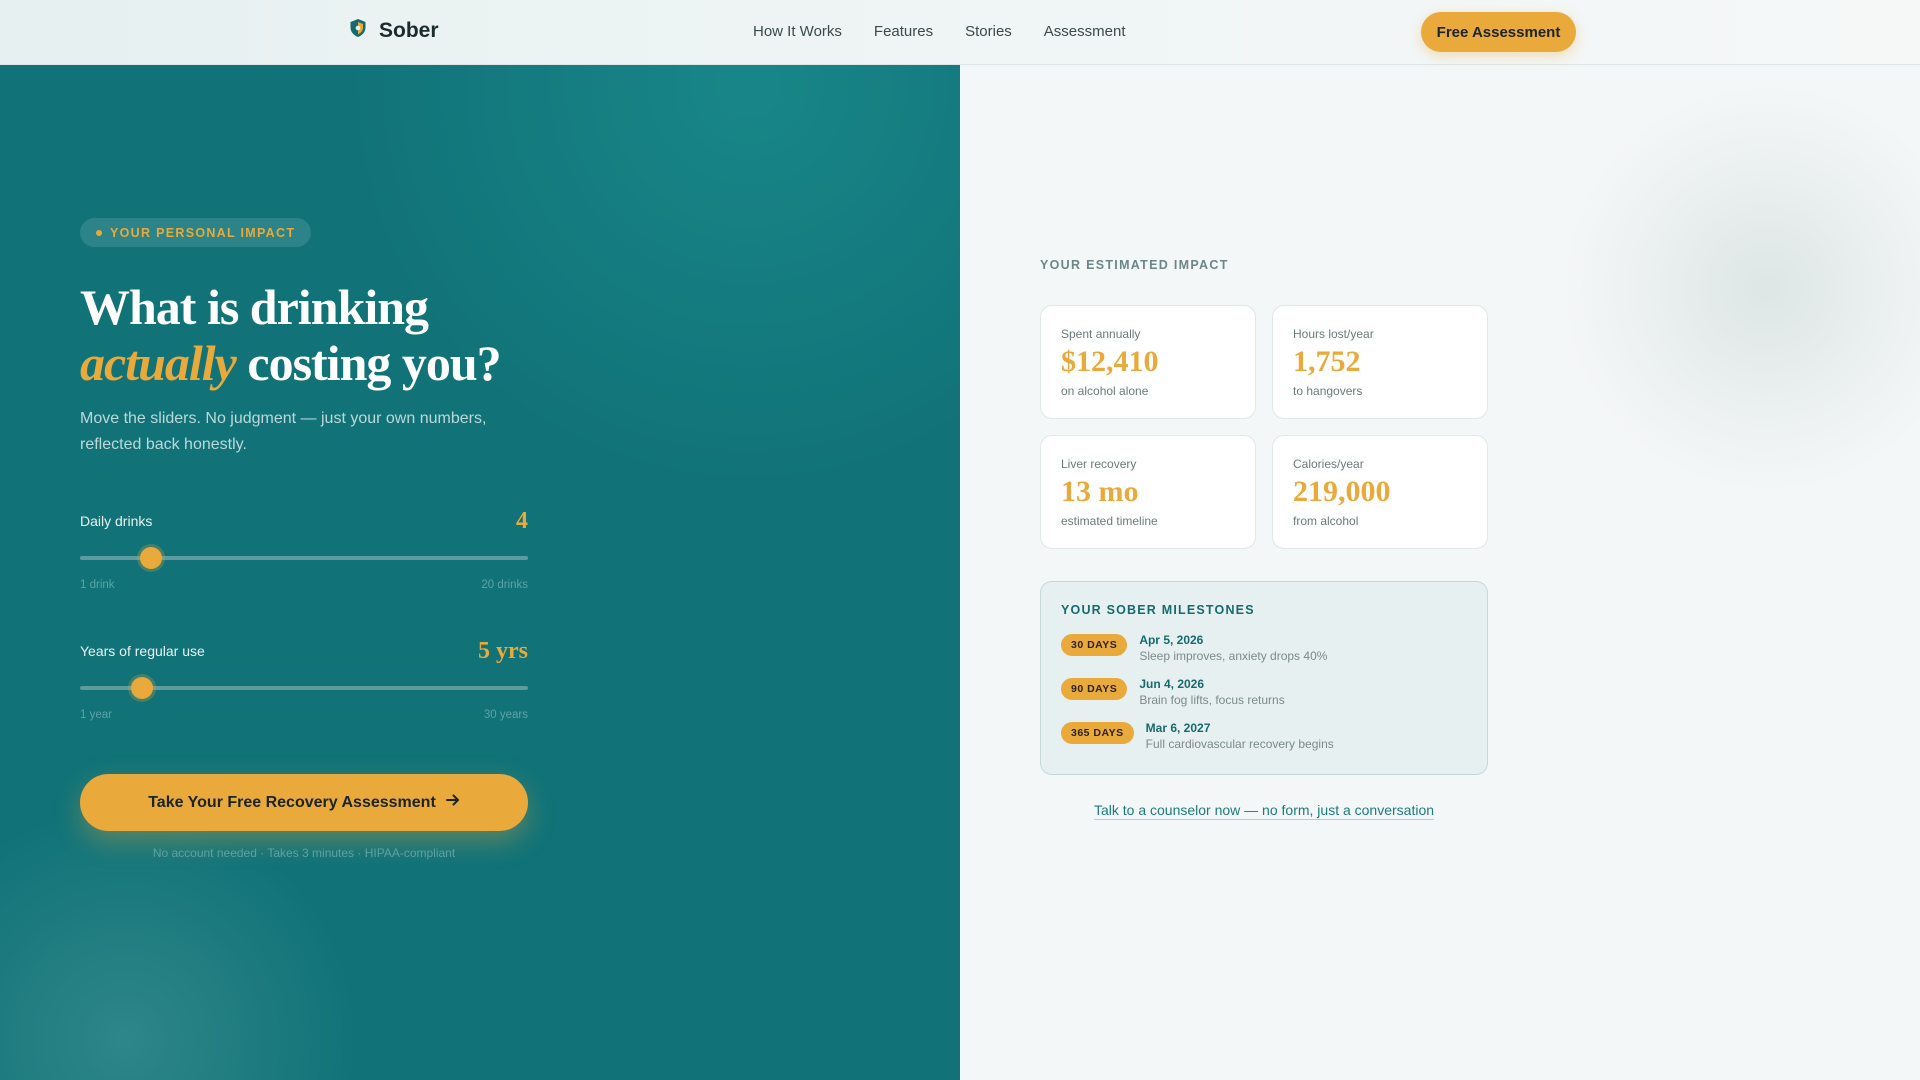 This screenshot has height=1080, width=1920. I want to click on slider-min-label: 1 drink, so click(97, 585).